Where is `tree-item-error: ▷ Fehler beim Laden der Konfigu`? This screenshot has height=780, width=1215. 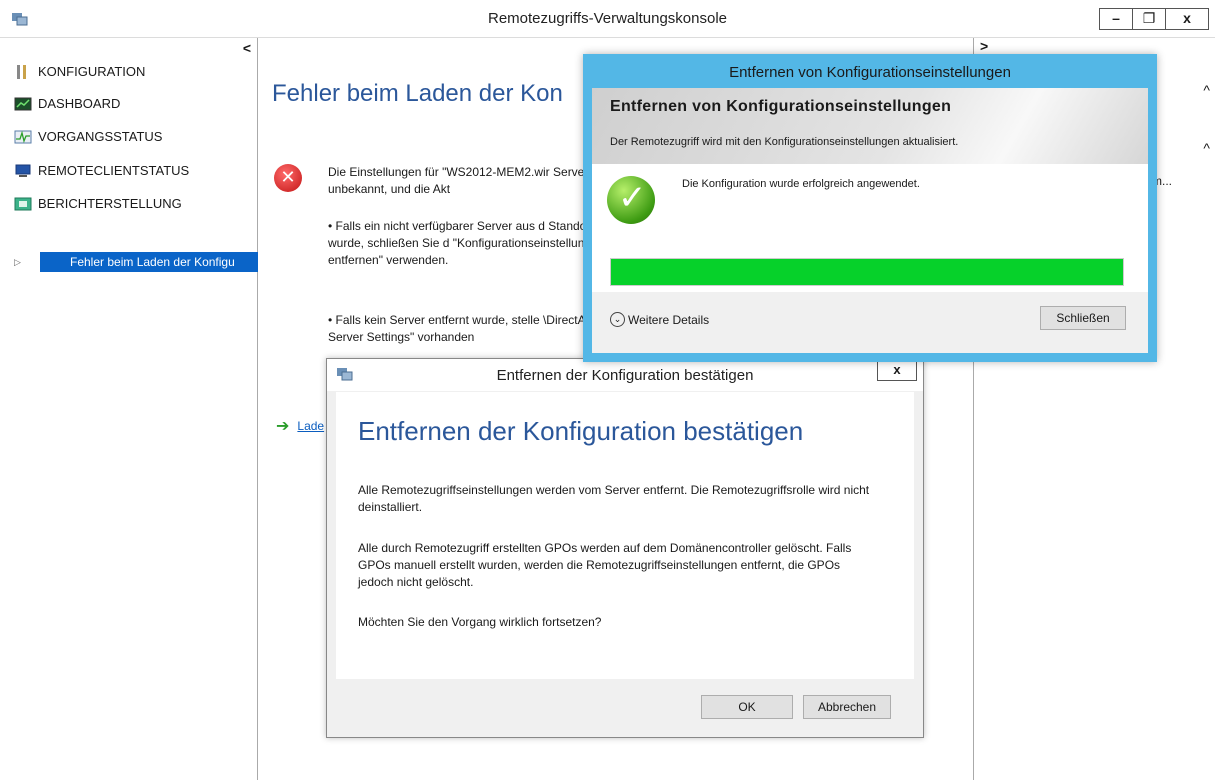
tree-item-error: ▷ Fehler beim Laden der Konfigu is located at coordinates (136, 262).